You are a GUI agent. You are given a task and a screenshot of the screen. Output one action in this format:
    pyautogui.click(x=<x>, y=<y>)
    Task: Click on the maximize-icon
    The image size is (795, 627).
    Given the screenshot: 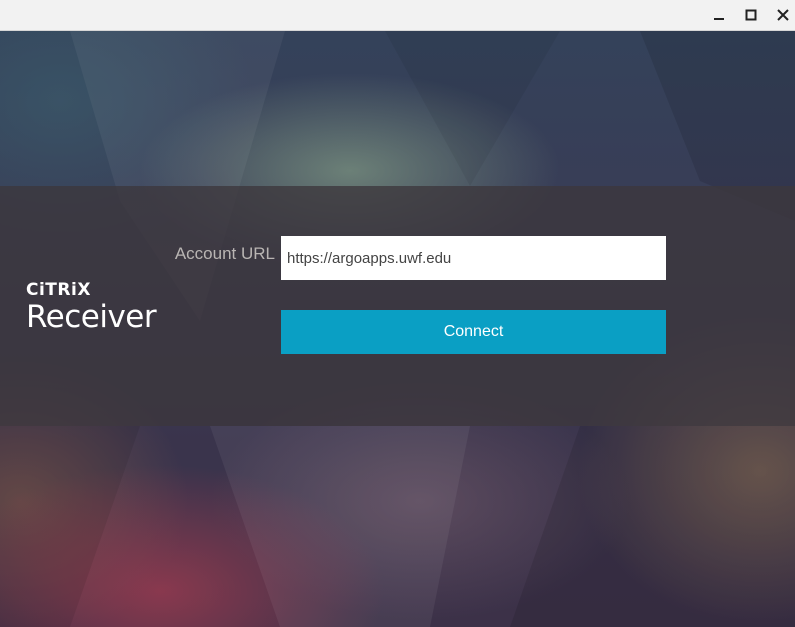 What is the action you would take?
    pyautogui.click(x=751, y=15)
    